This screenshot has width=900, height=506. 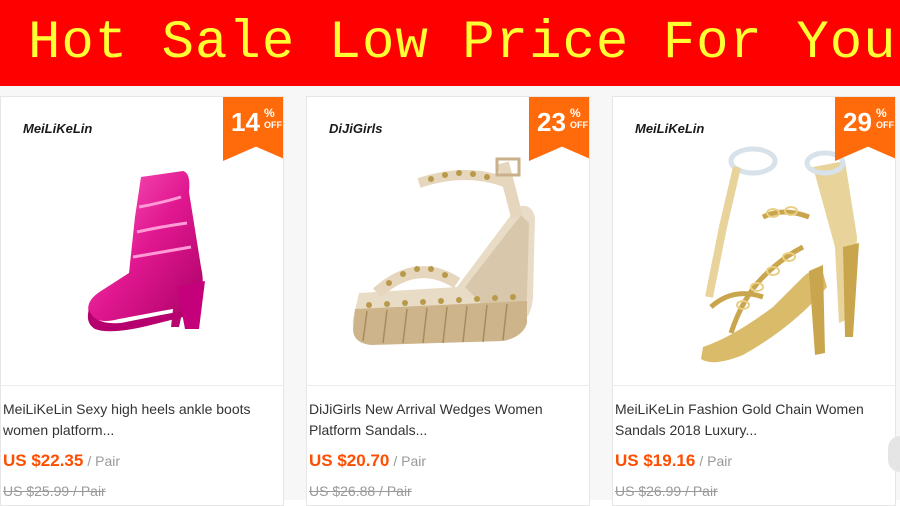 What do you see at coordinates (349, 460) in the screenshot?
I see `product-price: US $20.70` at bounding box center [349, 460].